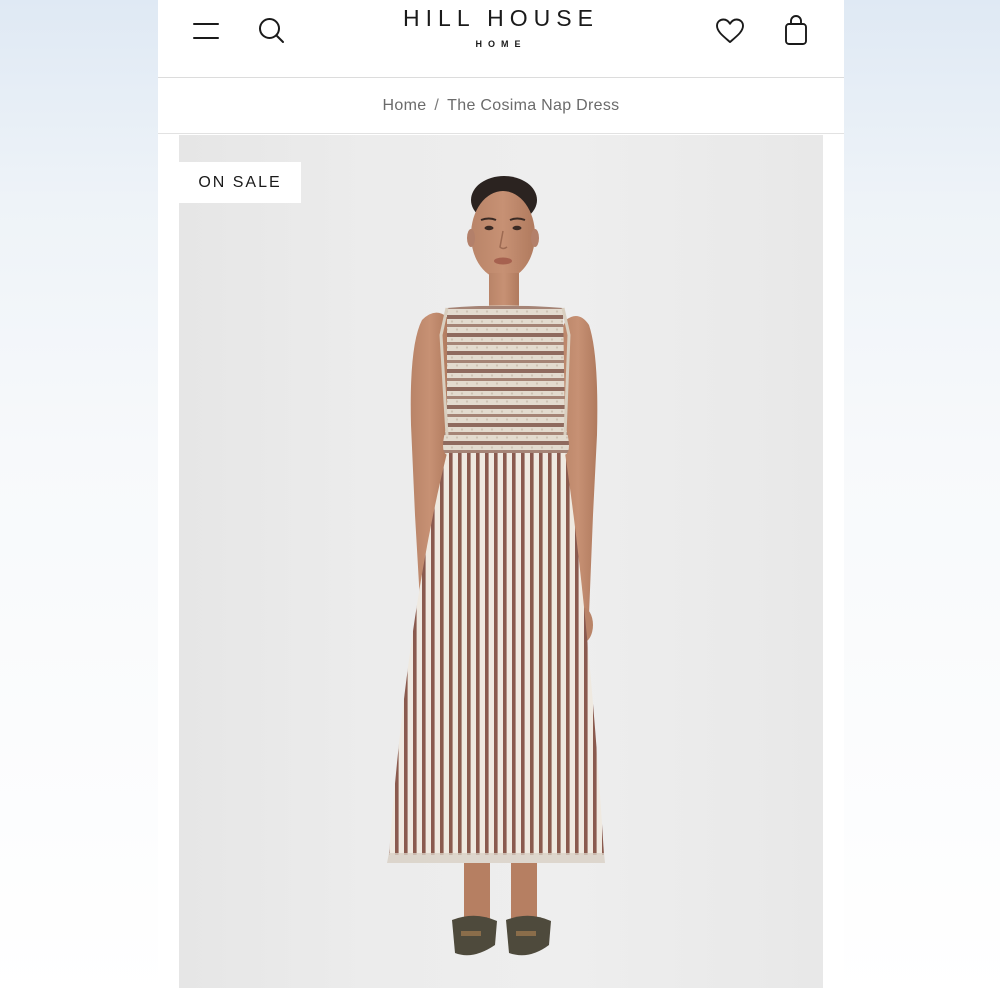 This screenshot has width=1000, height=1000. Describe the element at coordinates (206, 31) in the screenshot. I see `menu-button` at that location.